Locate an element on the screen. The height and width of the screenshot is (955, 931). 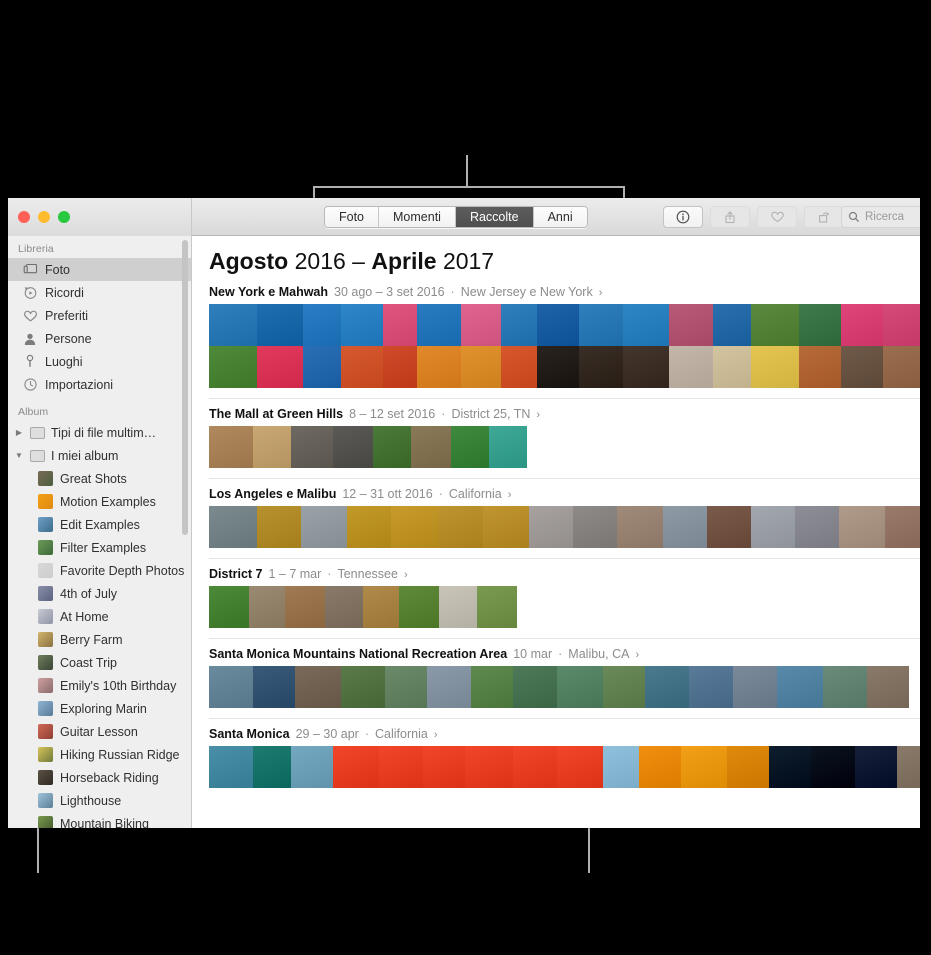
sidebar-album-item: Favorite Depth Photos is located at coordinates (99, 570).